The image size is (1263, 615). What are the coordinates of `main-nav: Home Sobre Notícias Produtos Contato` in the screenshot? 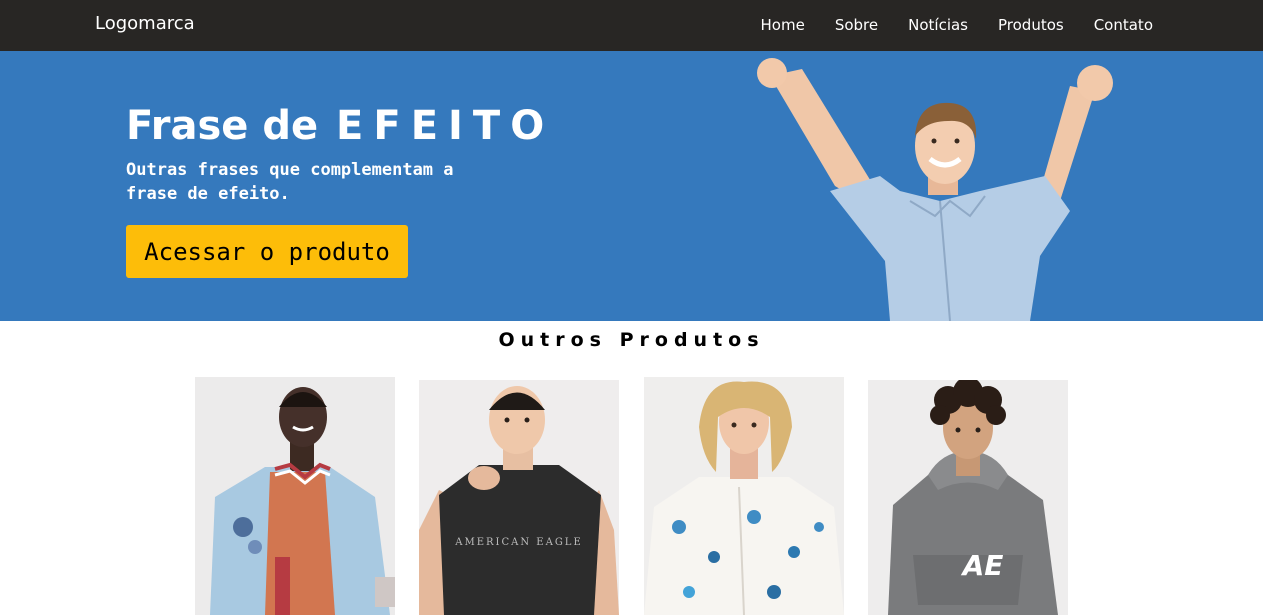 It's located at (942, 25).